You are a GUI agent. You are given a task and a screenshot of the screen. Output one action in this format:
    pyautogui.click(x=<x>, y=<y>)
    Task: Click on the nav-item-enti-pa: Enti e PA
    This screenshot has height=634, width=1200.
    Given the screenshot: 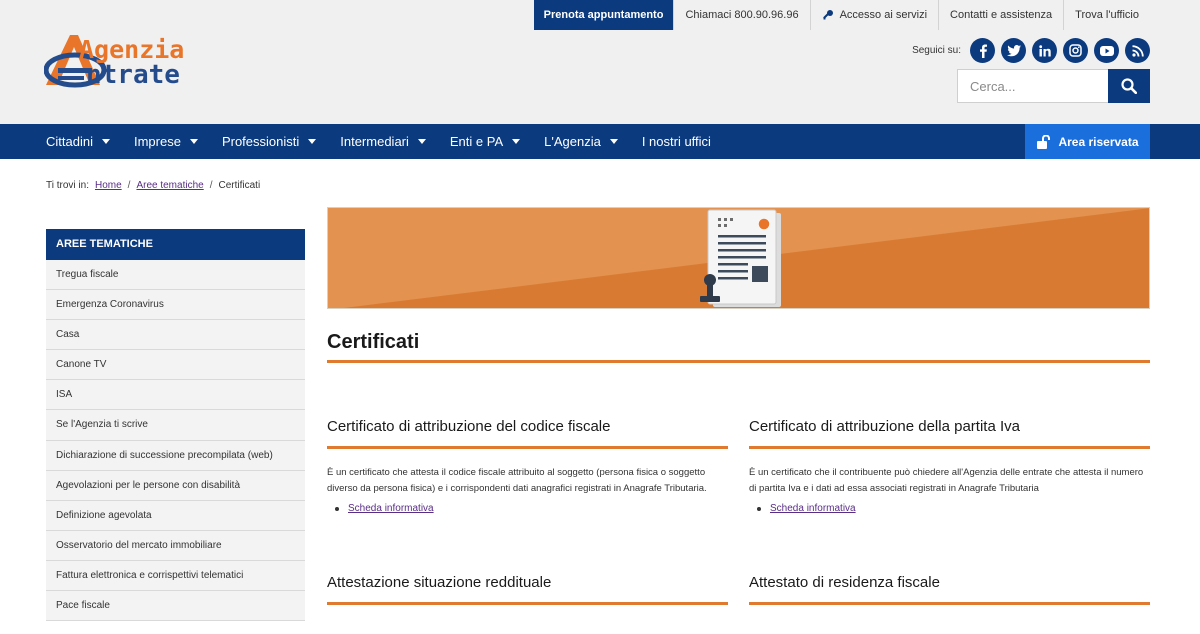 What is the action you would take?
    pyautogui.click(x=485, y=141)
    